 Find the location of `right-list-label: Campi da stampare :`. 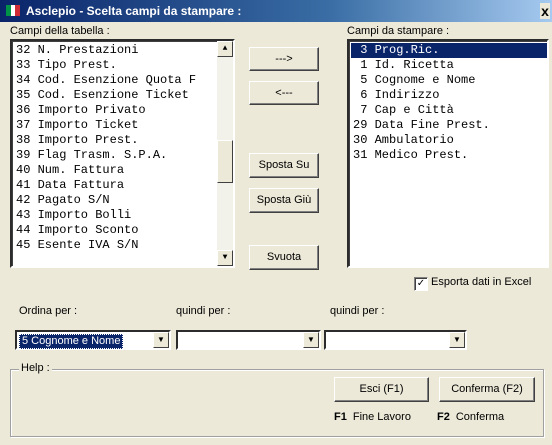

right-list-label: Campi da stampare : is located at coordinates (398, 31).